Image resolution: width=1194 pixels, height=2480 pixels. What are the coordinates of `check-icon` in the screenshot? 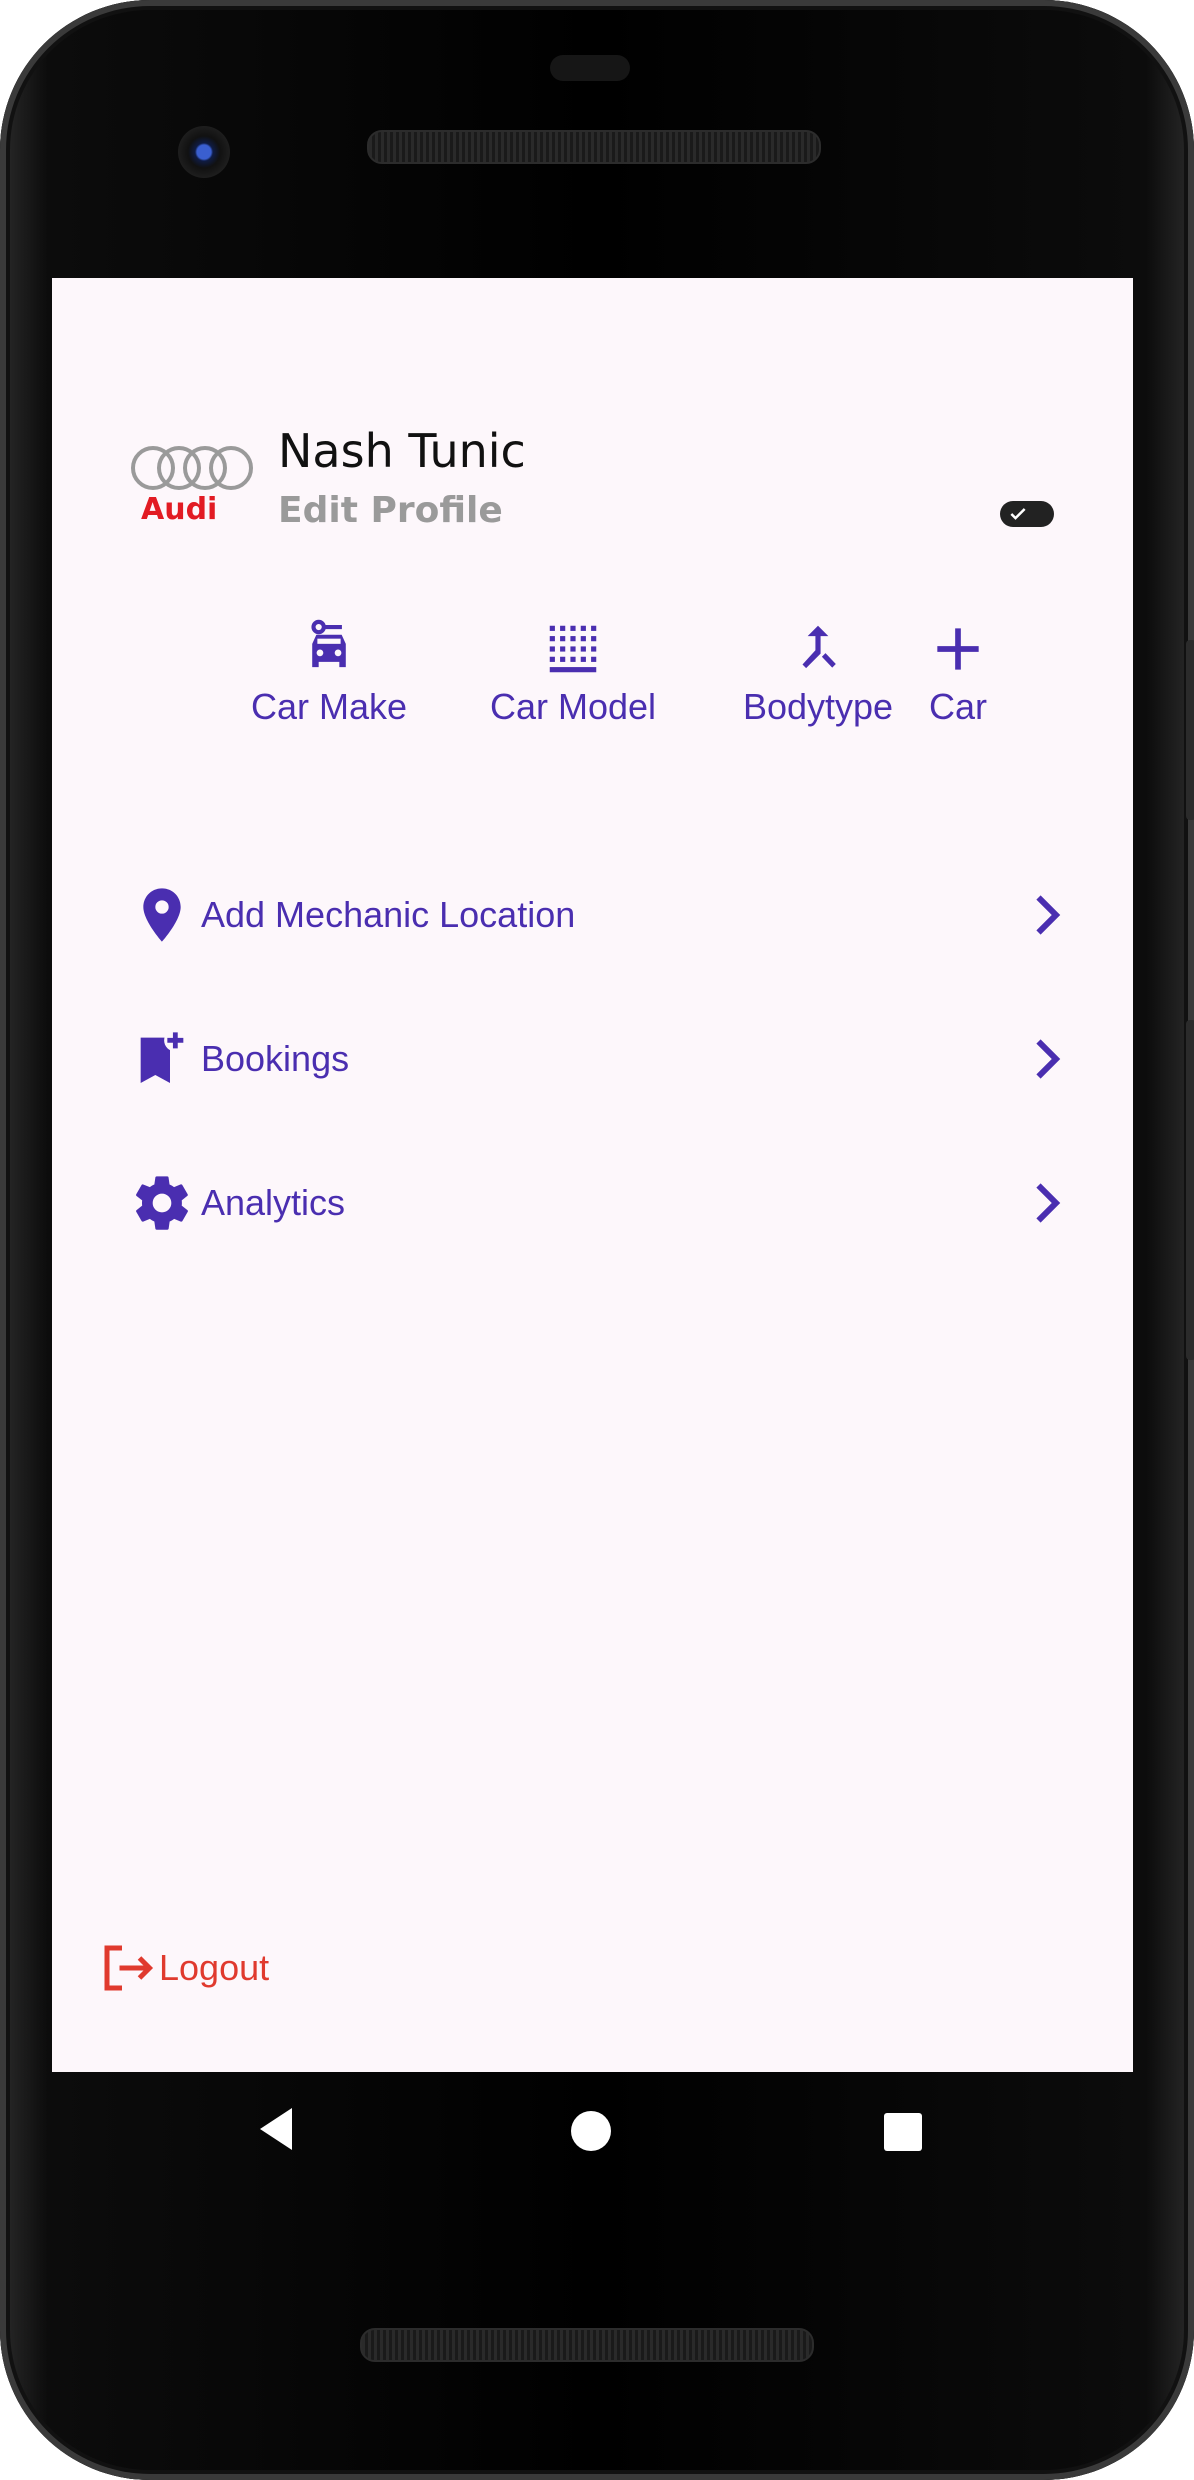 It's located at (1018, 514).